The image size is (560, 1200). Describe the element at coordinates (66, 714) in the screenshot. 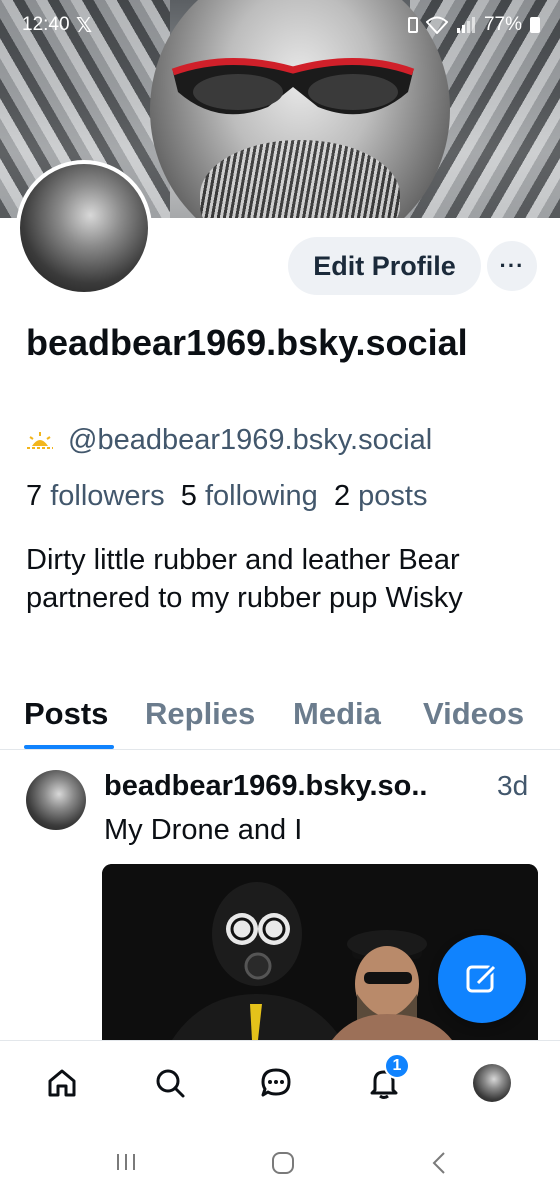

I see `tab-posts: Posts` at that location.